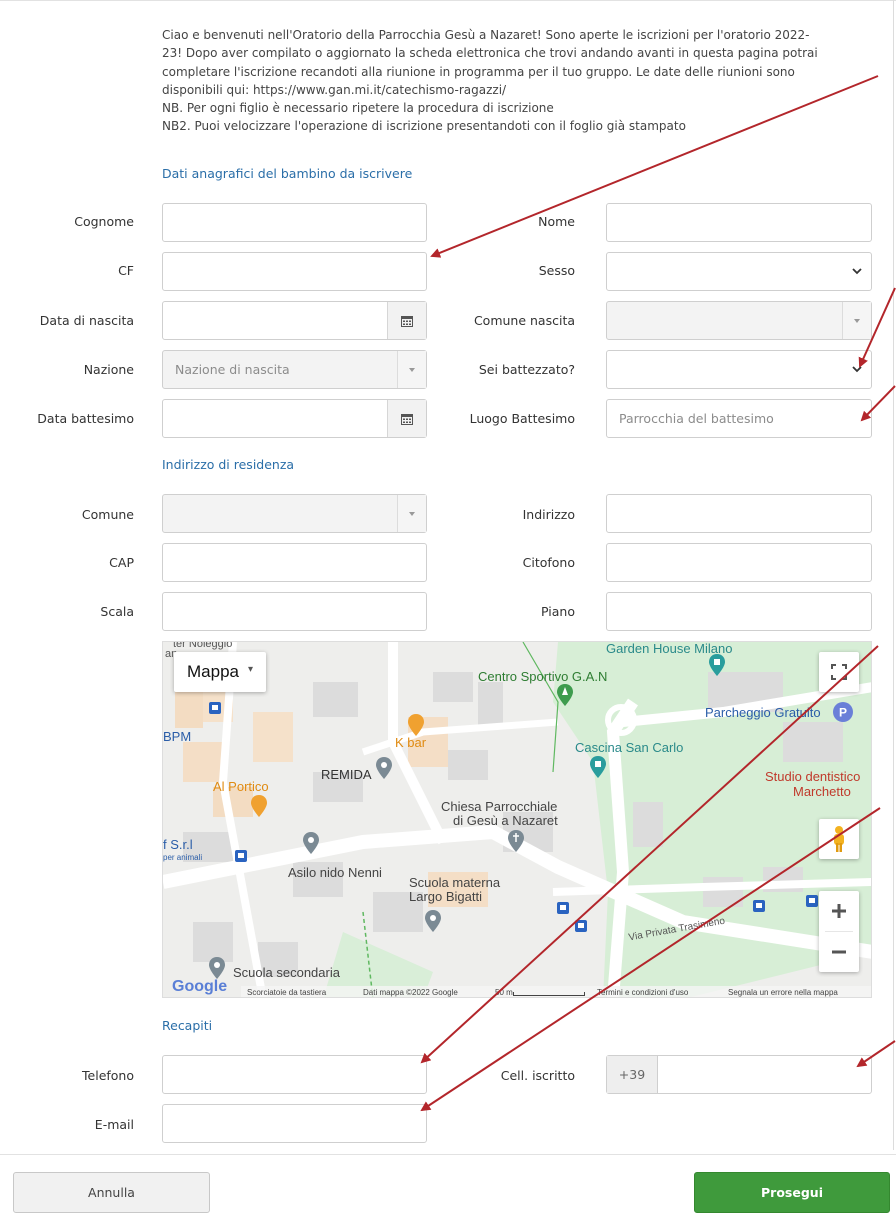  What do you see at coordinates (739, 320) in the screenshot?
I see `comune-nascita-select` at bounding box center [739, 320].